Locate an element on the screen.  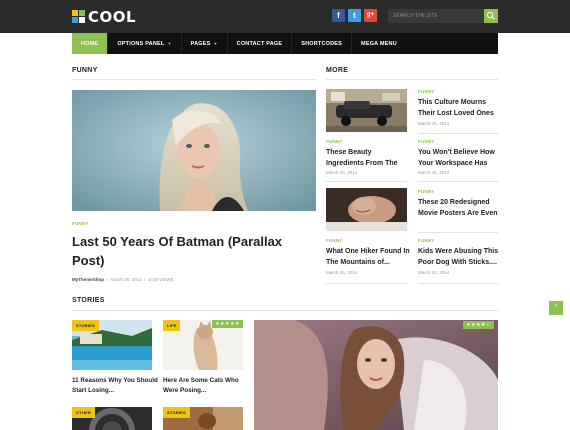
rating-stars: ★★★★☆ is located at coordinates (478, 325).